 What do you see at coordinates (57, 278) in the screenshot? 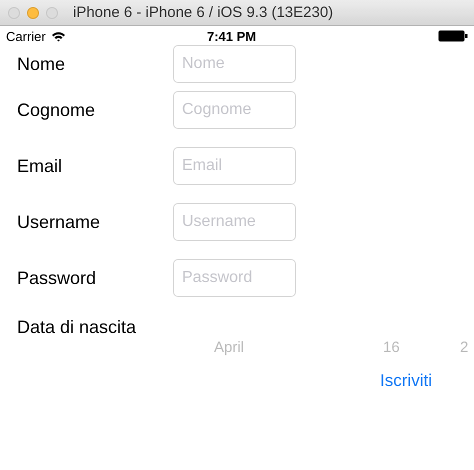
I see `field-label: Password` at bounding box center [57, 278].